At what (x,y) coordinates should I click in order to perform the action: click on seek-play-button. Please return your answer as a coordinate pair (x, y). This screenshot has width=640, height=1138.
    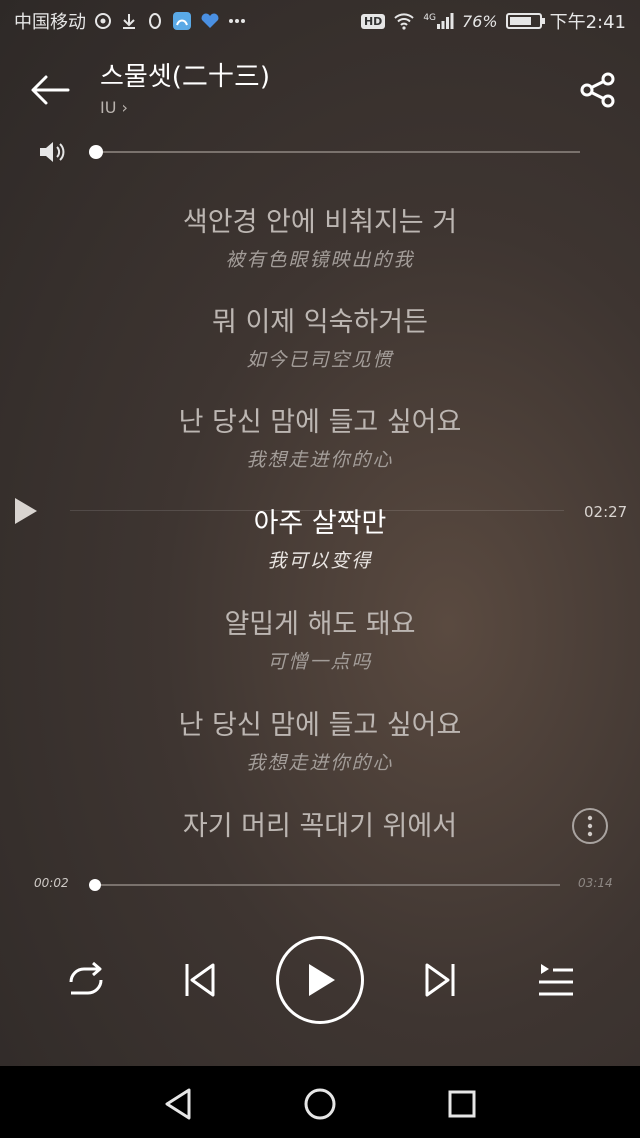
    Looking at the image, I should click on (27, 511).